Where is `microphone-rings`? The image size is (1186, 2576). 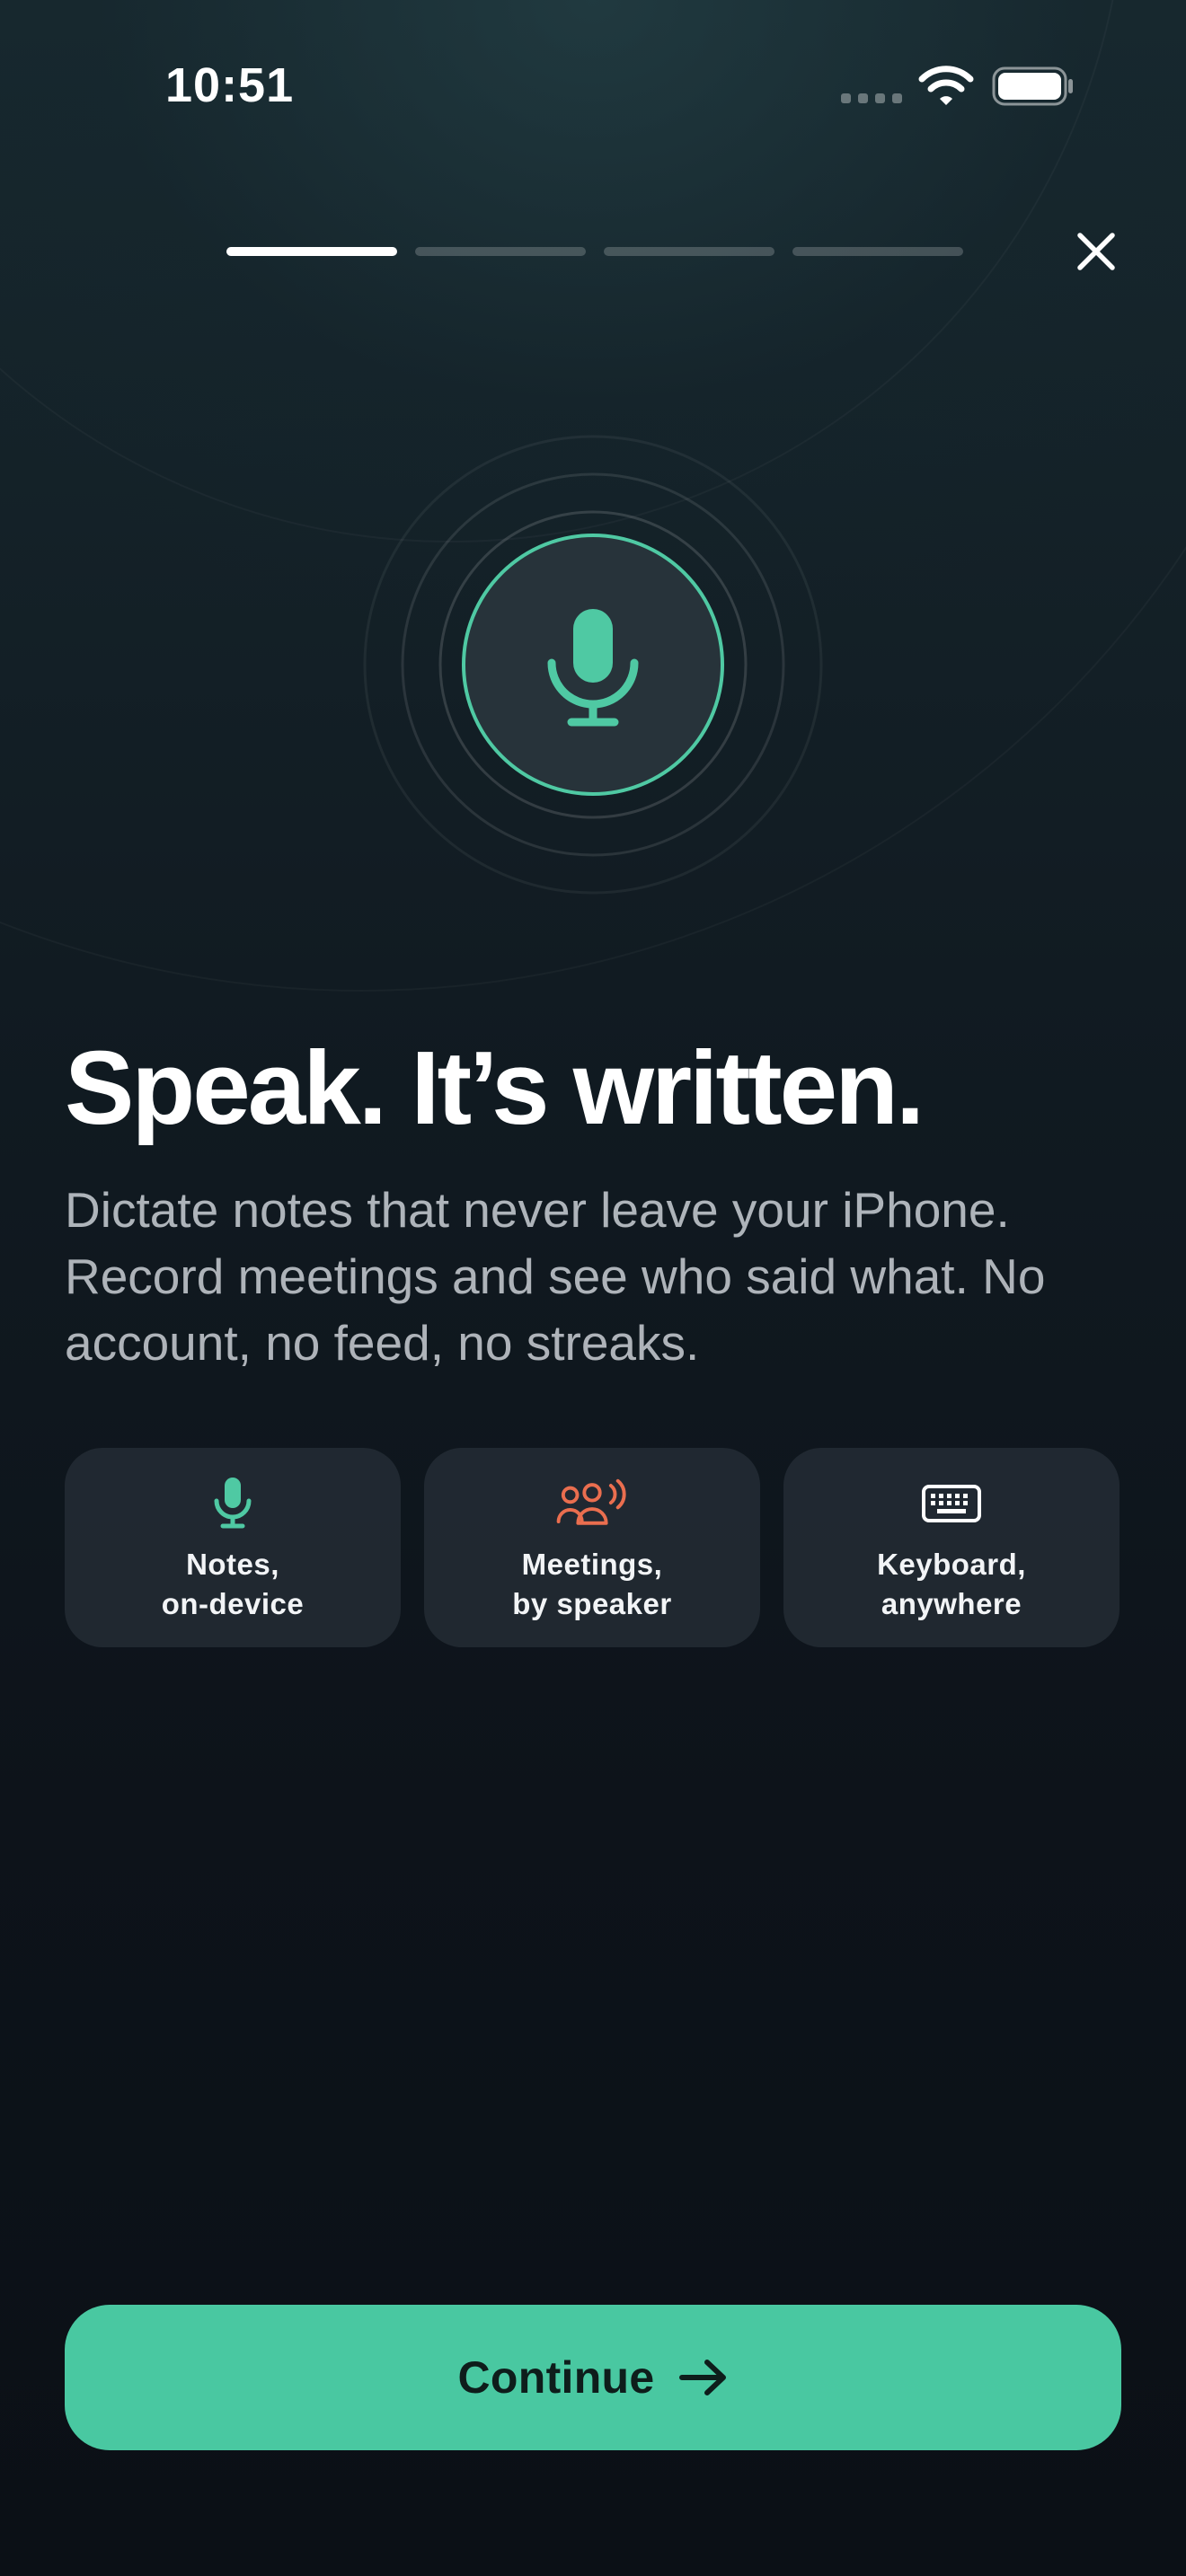 microphone-rings is located at coordinates (593, 665).